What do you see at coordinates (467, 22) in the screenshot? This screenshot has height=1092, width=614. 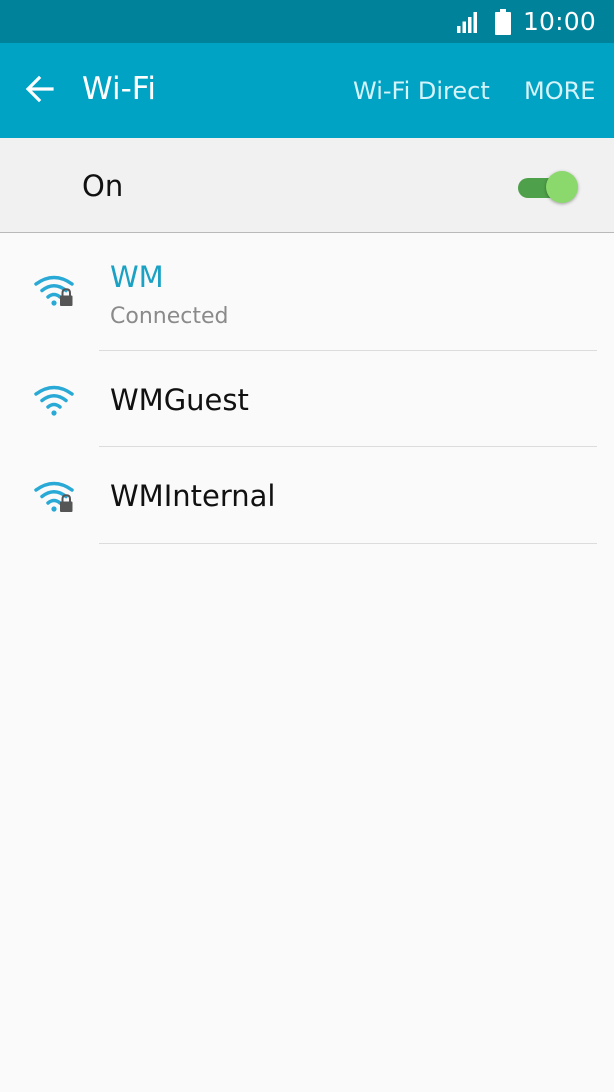 I see `cell-signal-icon` at bounding box center [467, 22].